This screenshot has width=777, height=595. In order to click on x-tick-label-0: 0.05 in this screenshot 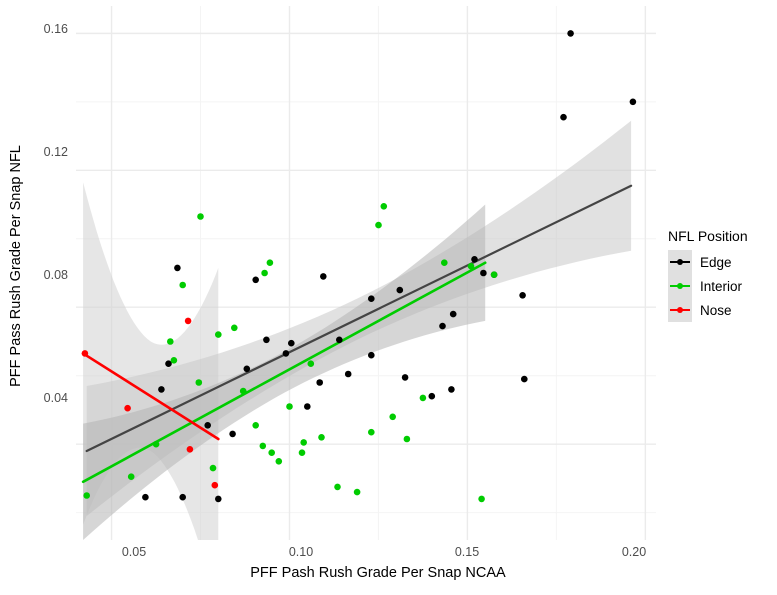, I will do `click(134, 552)`.